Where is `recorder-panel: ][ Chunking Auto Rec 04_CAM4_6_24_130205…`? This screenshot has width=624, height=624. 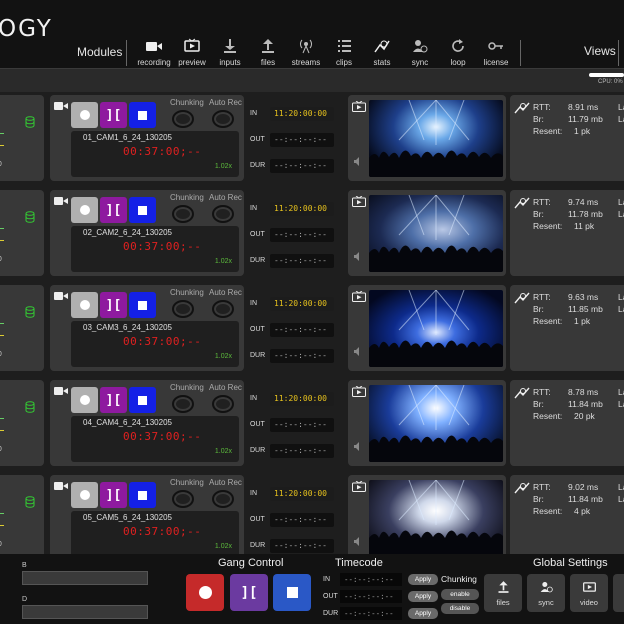 recorder-panel: ][ Chunking Auto Rec 04_CAM4_6_24_130205… is located at coordinates (147, 423).